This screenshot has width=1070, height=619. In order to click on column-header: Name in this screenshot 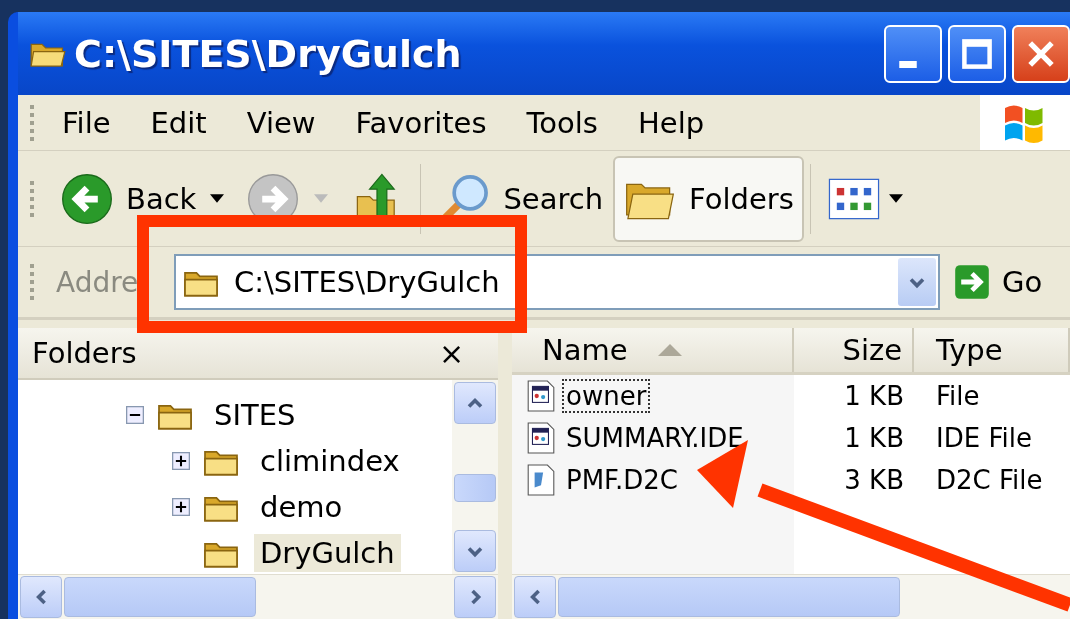, I will do `click(653, 350)`.